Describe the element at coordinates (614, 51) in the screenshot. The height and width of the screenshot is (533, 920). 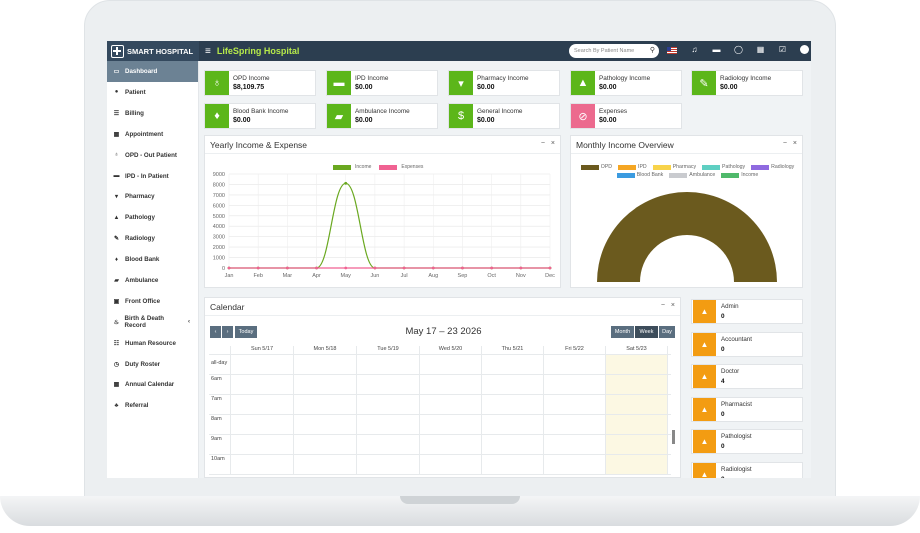
I see `patient-search-input: Search By Patient Name ⚲` at that location.